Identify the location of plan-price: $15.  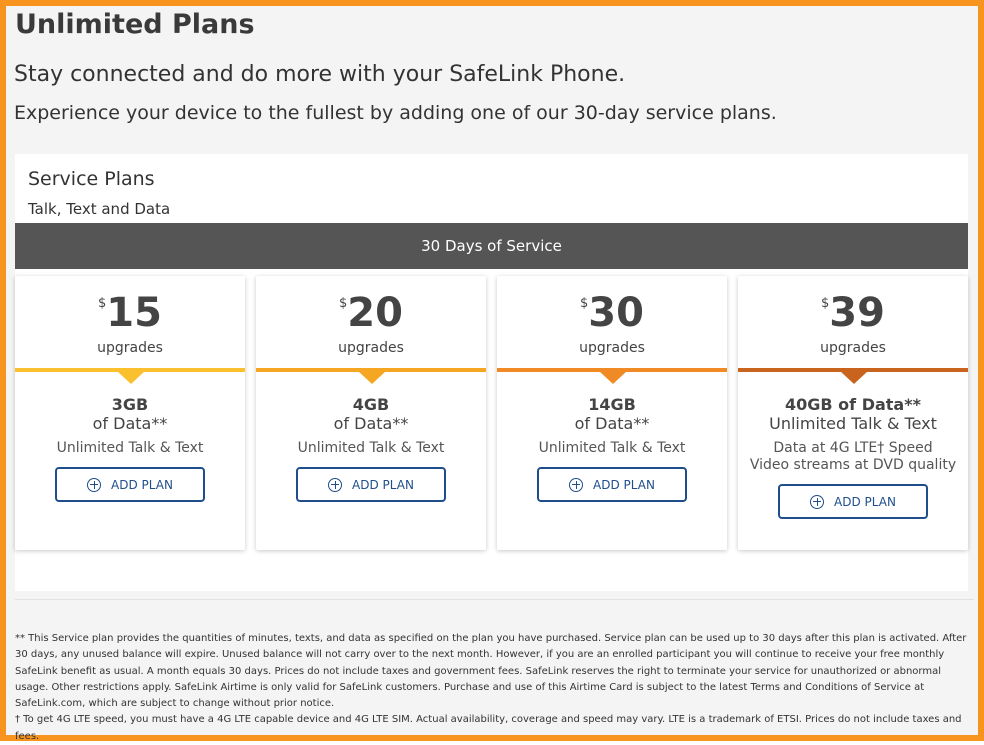
(130, 315).